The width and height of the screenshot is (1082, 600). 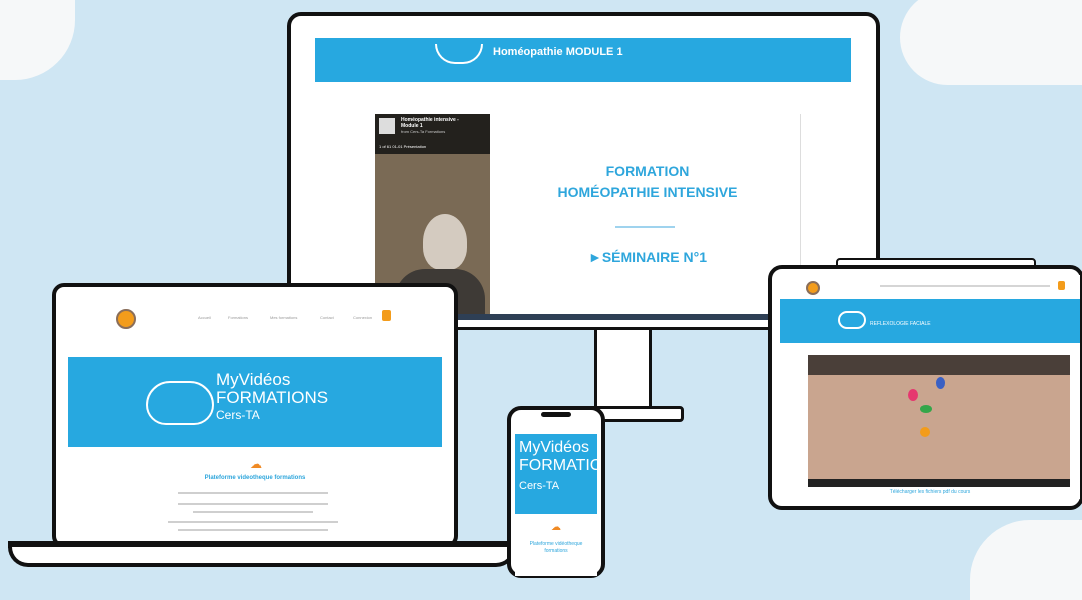 What do you see at coordinates (939, 421) in the screenshot?
I see `video-player` at bounding box center [939, 421].